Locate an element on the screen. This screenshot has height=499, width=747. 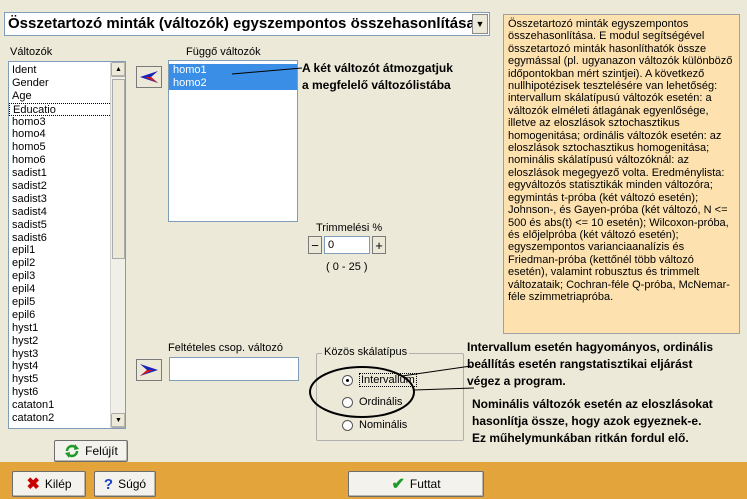
list-item: sadist4 is located at coordinates (60, 212).